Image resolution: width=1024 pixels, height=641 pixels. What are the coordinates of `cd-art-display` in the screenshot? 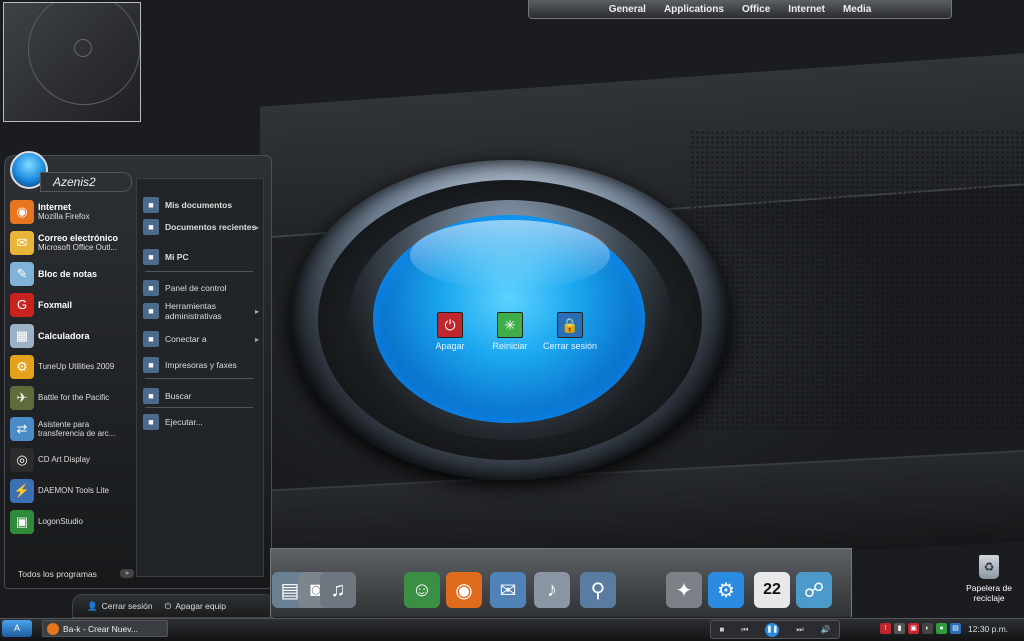 It's located at (72, 62).